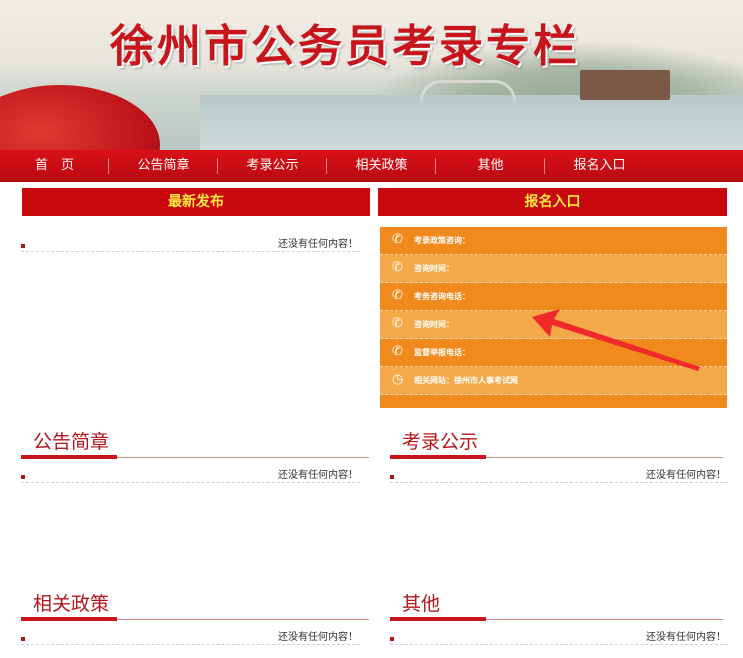 The height and width of the screenshot is (658, 743). I want to click on website-link: 相关网站：徐州市人事考试网, so click(466, 380).